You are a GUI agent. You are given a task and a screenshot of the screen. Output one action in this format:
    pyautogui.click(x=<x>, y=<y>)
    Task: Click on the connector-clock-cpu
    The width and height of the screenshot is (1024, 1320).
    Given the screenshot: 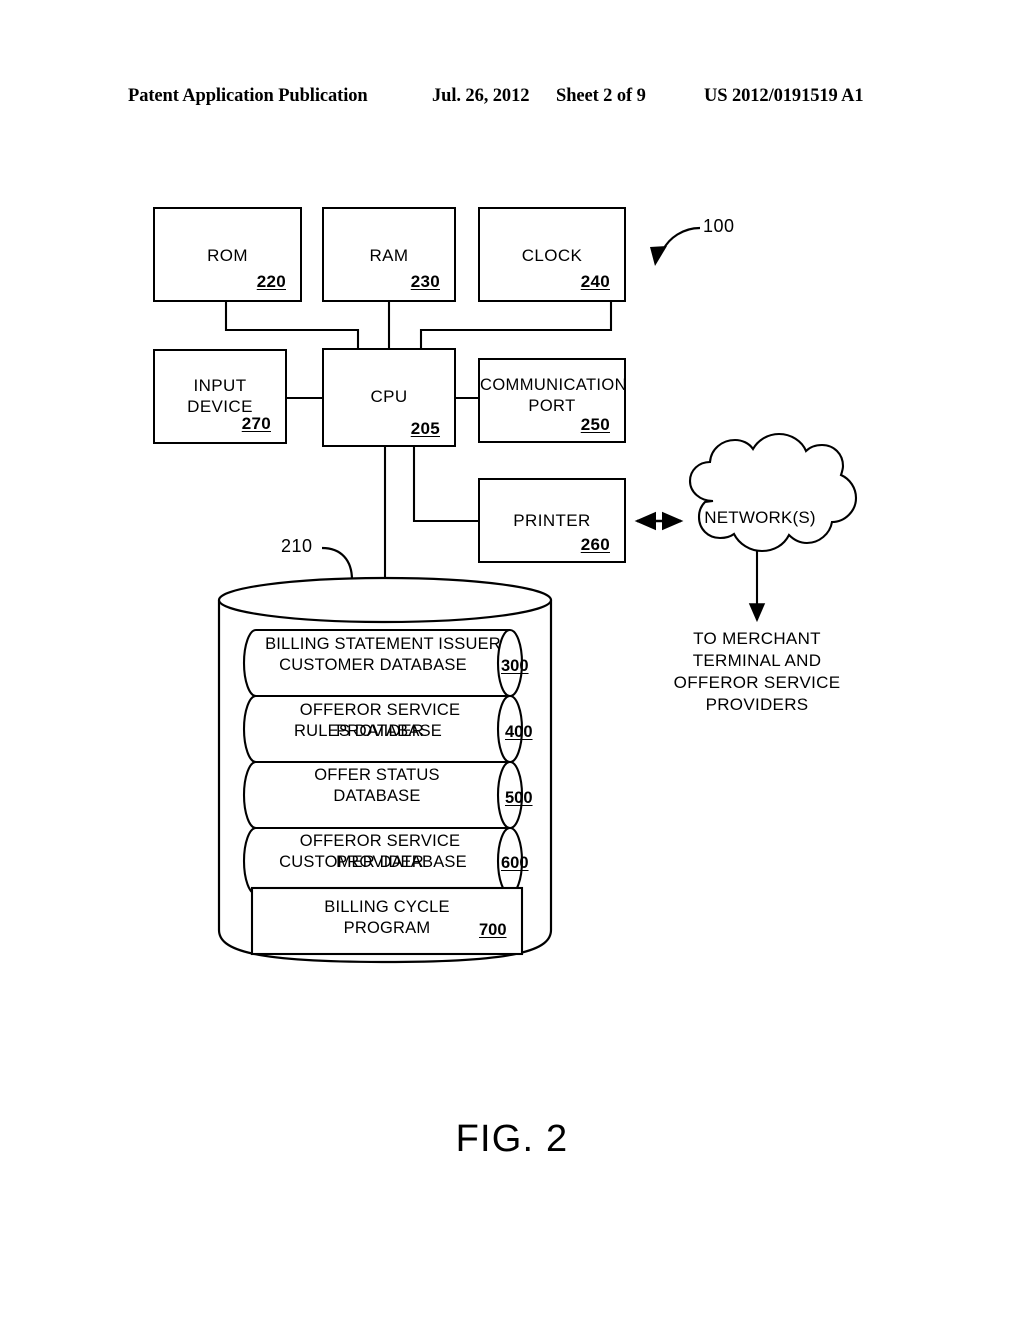 What is the action you would take?
    pyautogui.click(x=516, y=325)
    